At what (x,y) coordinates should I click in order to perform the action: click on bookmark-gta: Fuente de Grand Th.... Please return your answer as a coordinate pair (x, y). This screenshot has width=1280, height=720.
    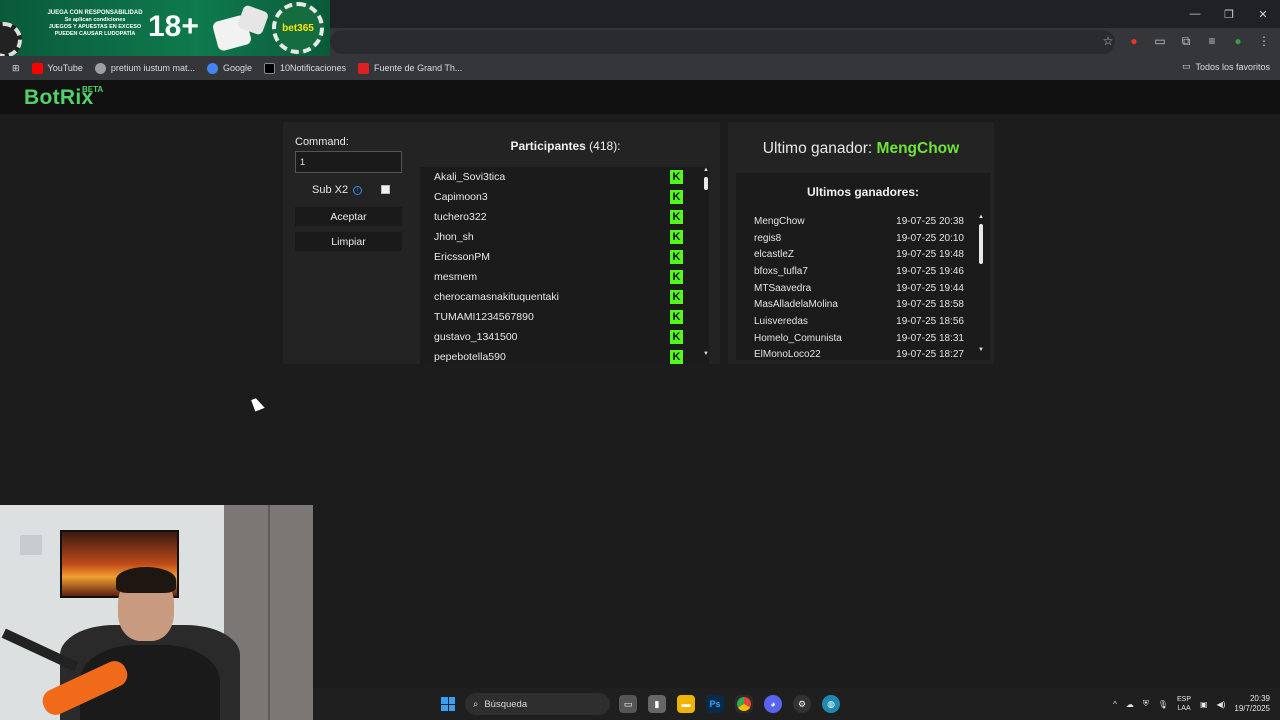
    Looking at the image, I should click on (410, 68).